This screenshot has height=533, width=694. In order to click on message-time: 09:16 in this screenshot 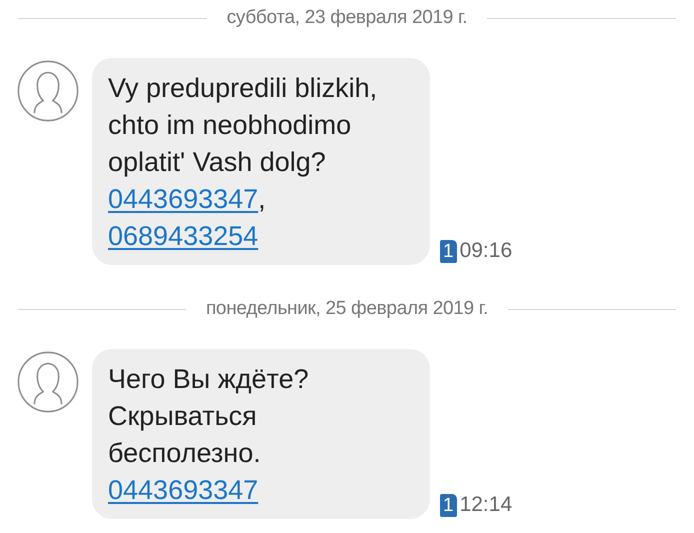, I will do `click(486, 251)`.